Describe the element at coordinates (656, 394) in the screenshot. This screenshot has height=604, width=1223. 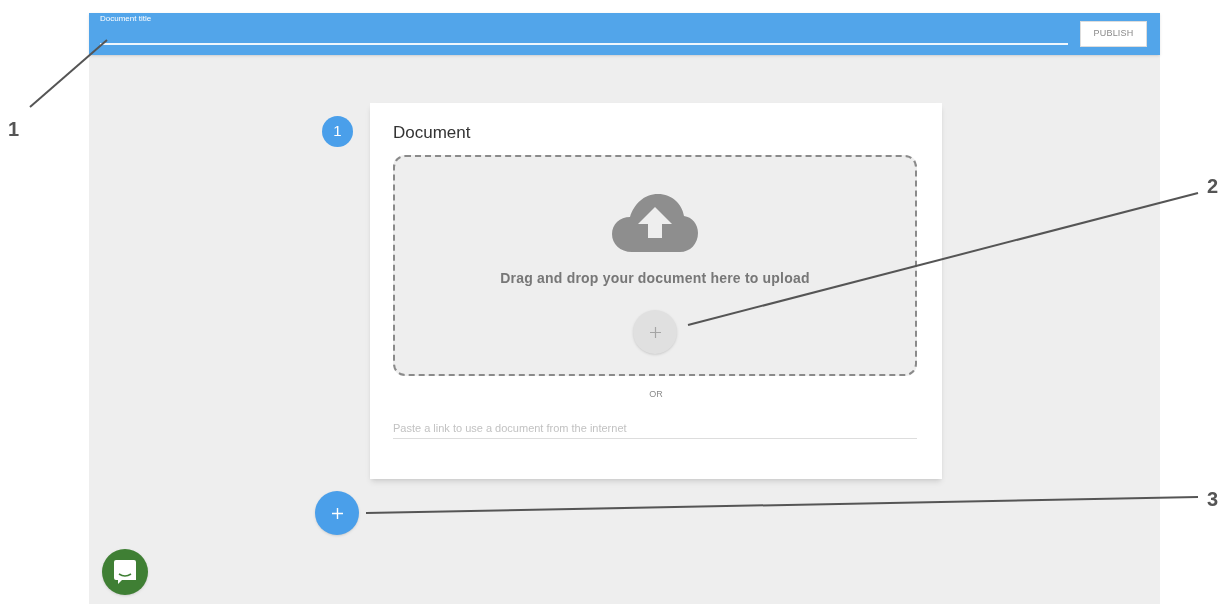
I see `separator-text: OR` at that location.